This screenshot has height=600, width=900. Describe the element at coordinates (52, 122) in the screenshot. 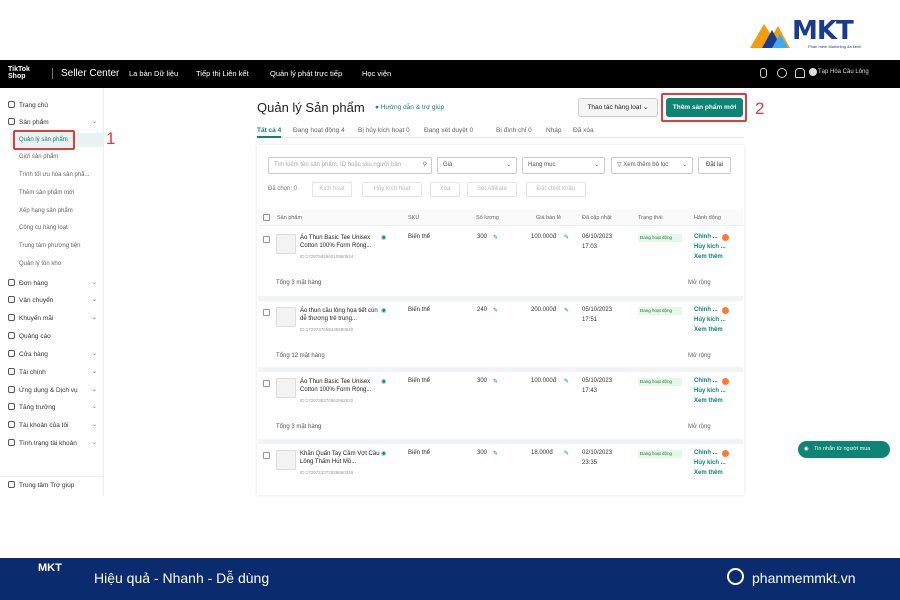

I see `sidebar-item: Sản phẩm ⌄` at that location.